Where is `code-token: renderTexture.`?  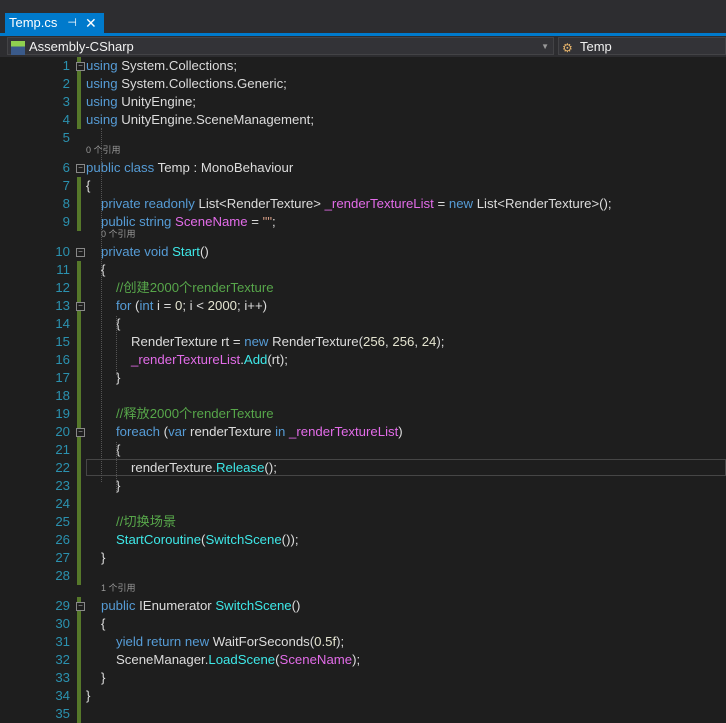
code-token: renderTexture. is located at coordinates (174, 467).